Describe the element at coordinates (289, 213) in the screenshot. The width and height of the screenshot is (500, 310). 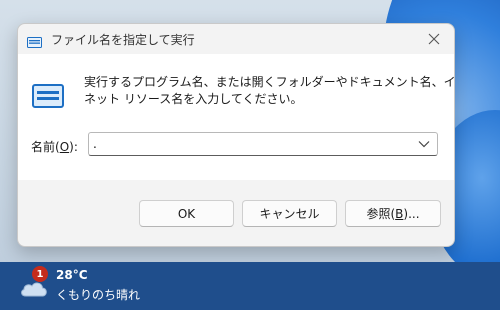
I see `cancel-button: キャンセル` at that location.